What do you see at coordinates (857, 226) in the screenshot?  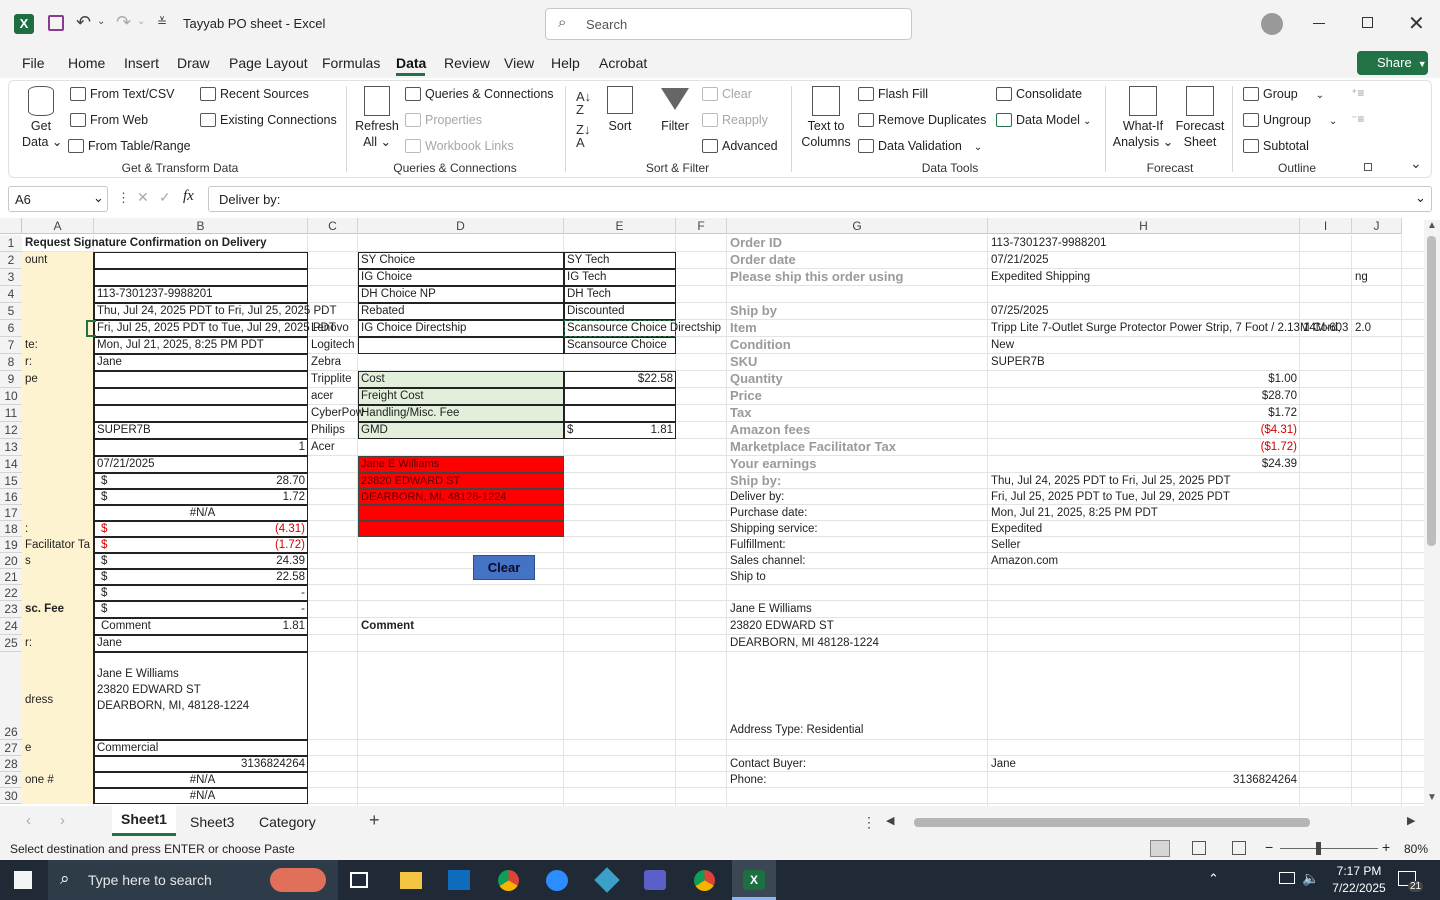 I see `column-header-g: G` at bounding box center [857, 226].